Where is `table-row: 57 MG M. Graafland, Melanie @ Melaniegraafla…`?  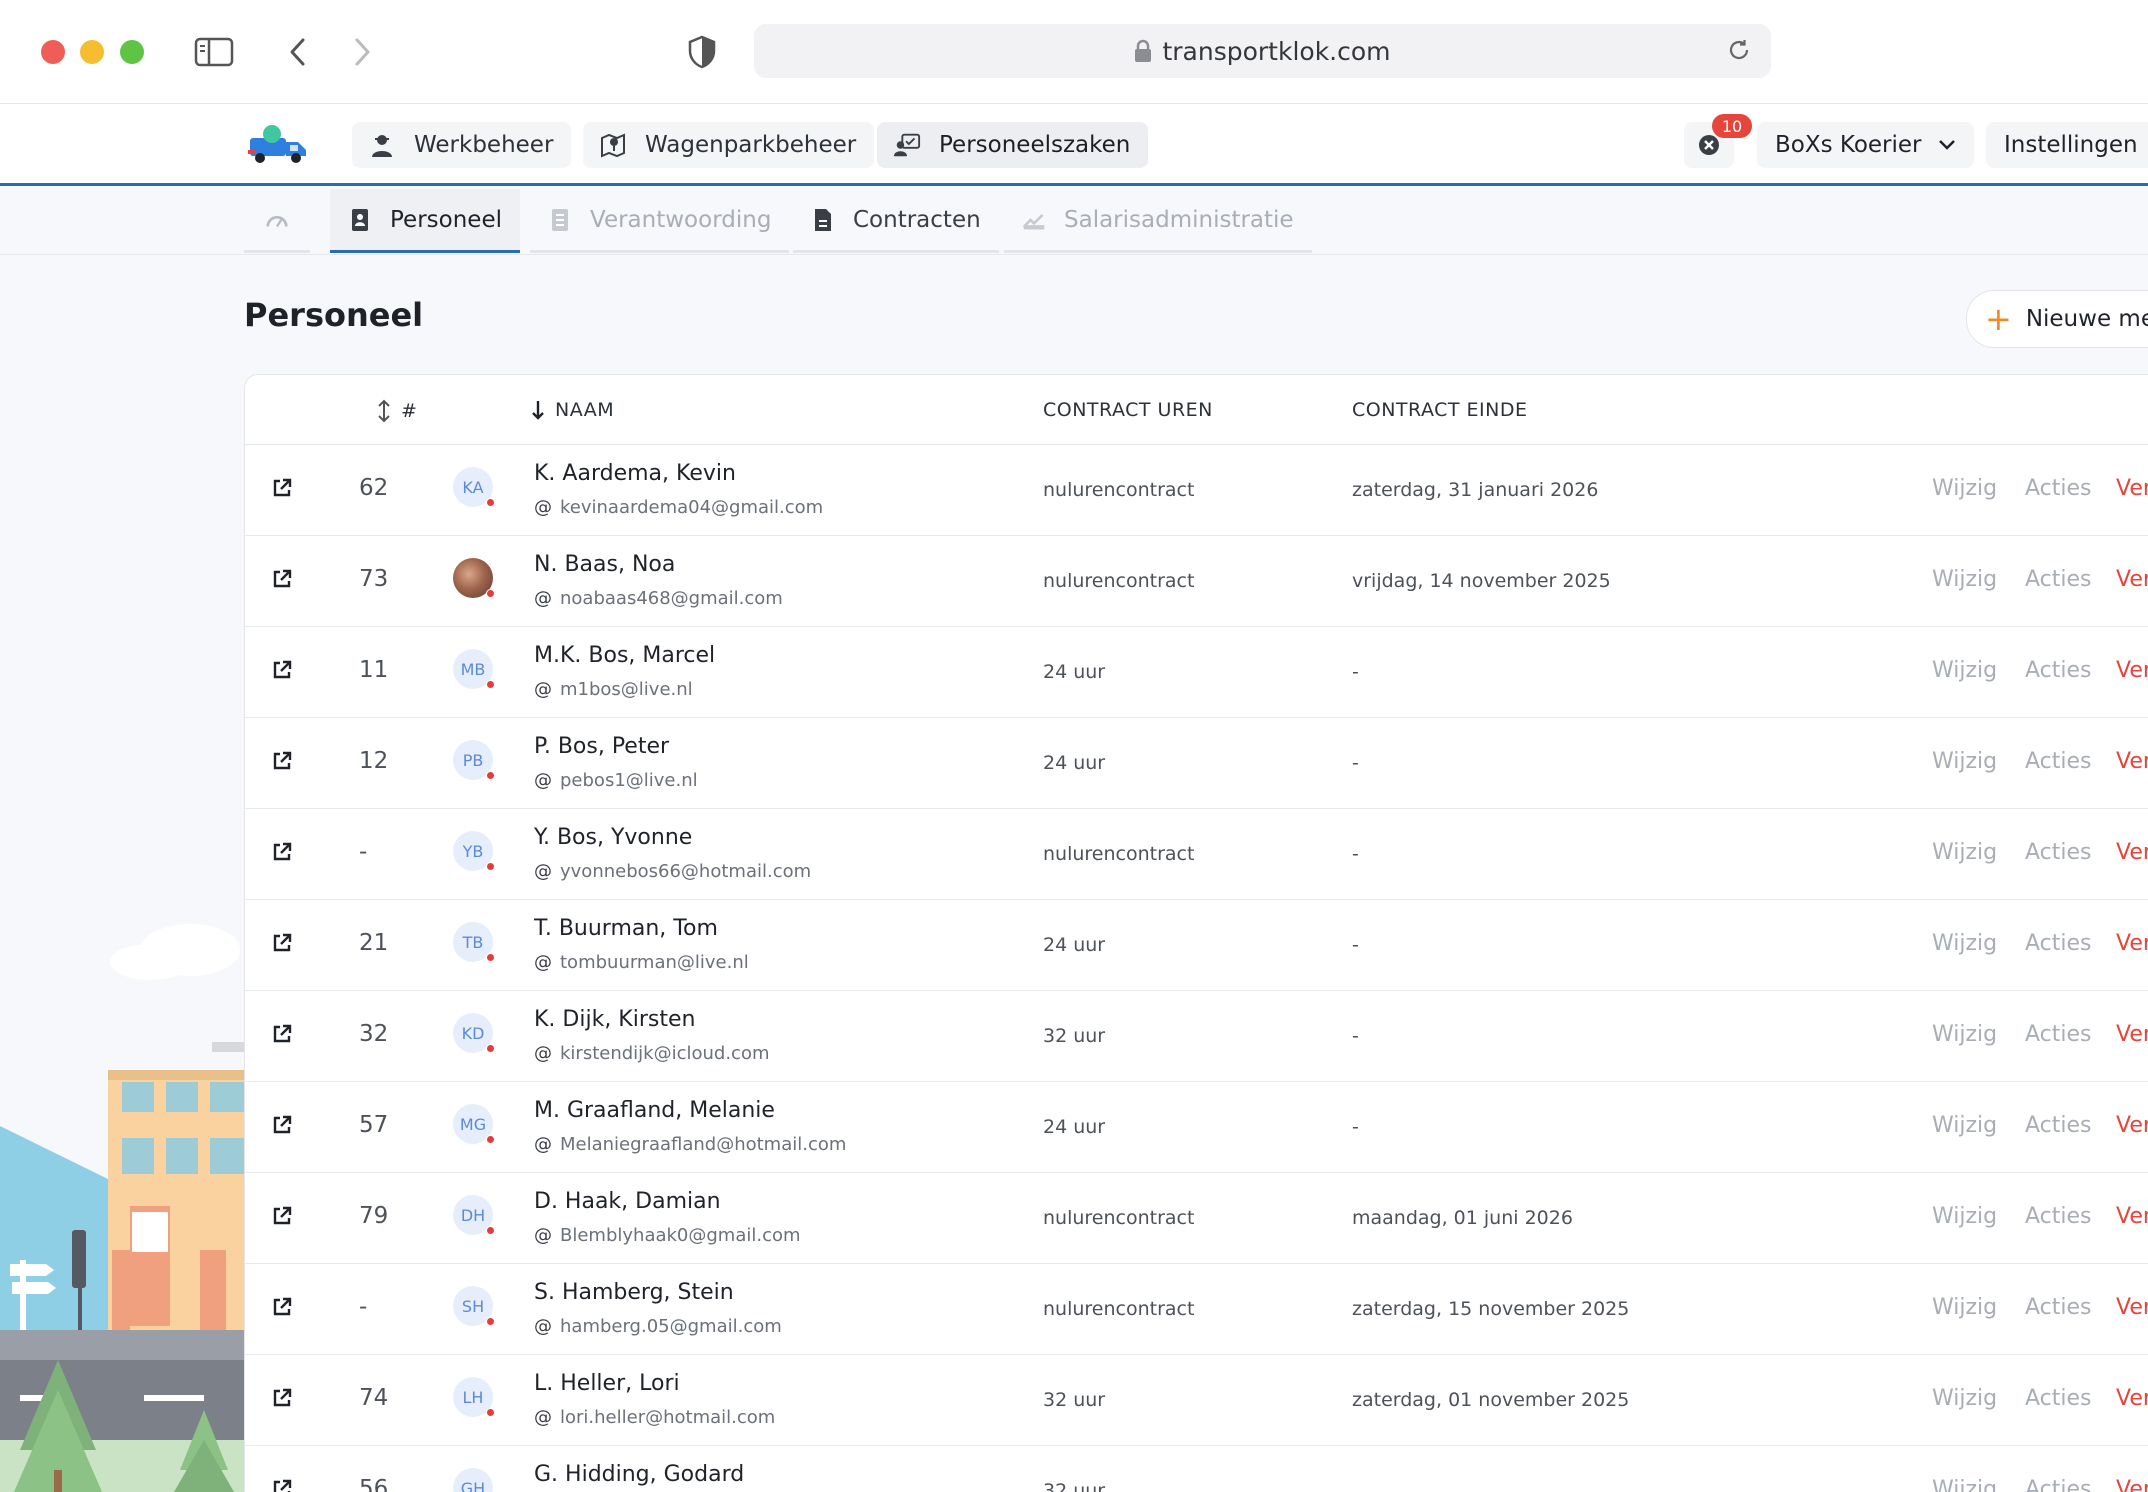 table-row: 57 MG M. Graafland, Melanie @ Melaniegraafla… is located at coordinates (1196, 1127).